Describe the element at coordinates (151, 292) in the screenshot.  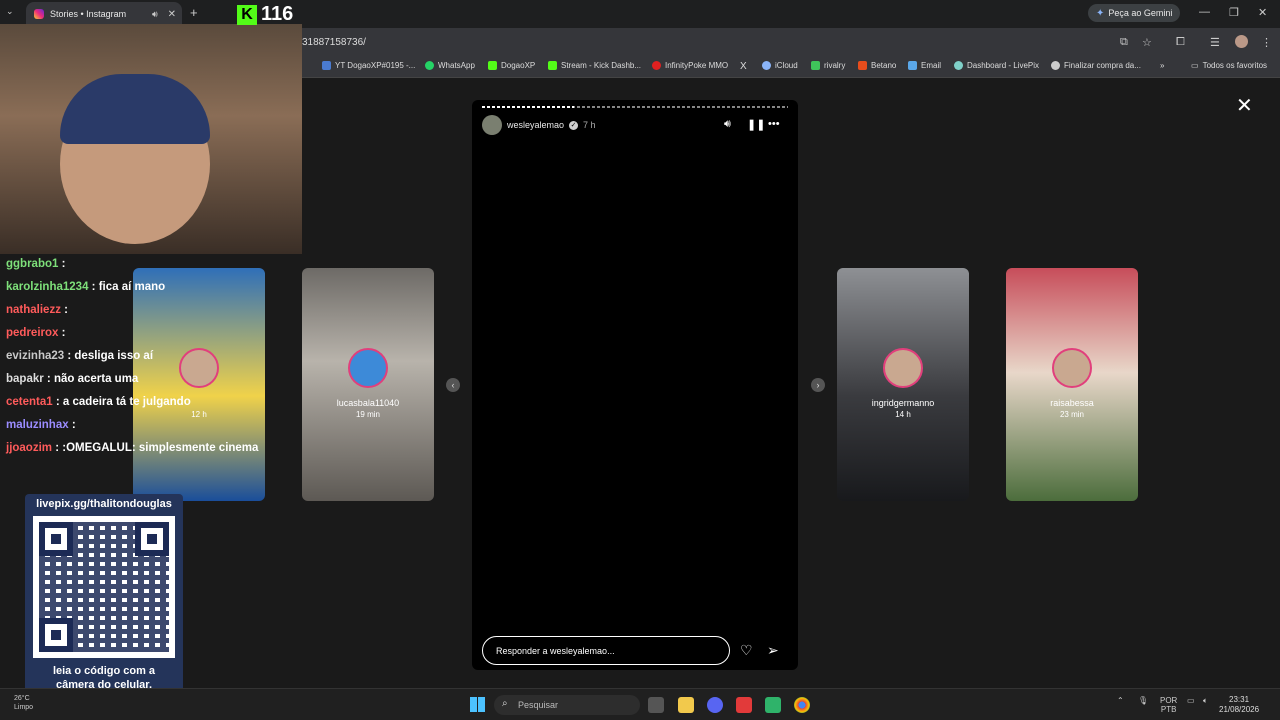
I see `chat-message: karolzinha1234 : fica aí mano` at that location.